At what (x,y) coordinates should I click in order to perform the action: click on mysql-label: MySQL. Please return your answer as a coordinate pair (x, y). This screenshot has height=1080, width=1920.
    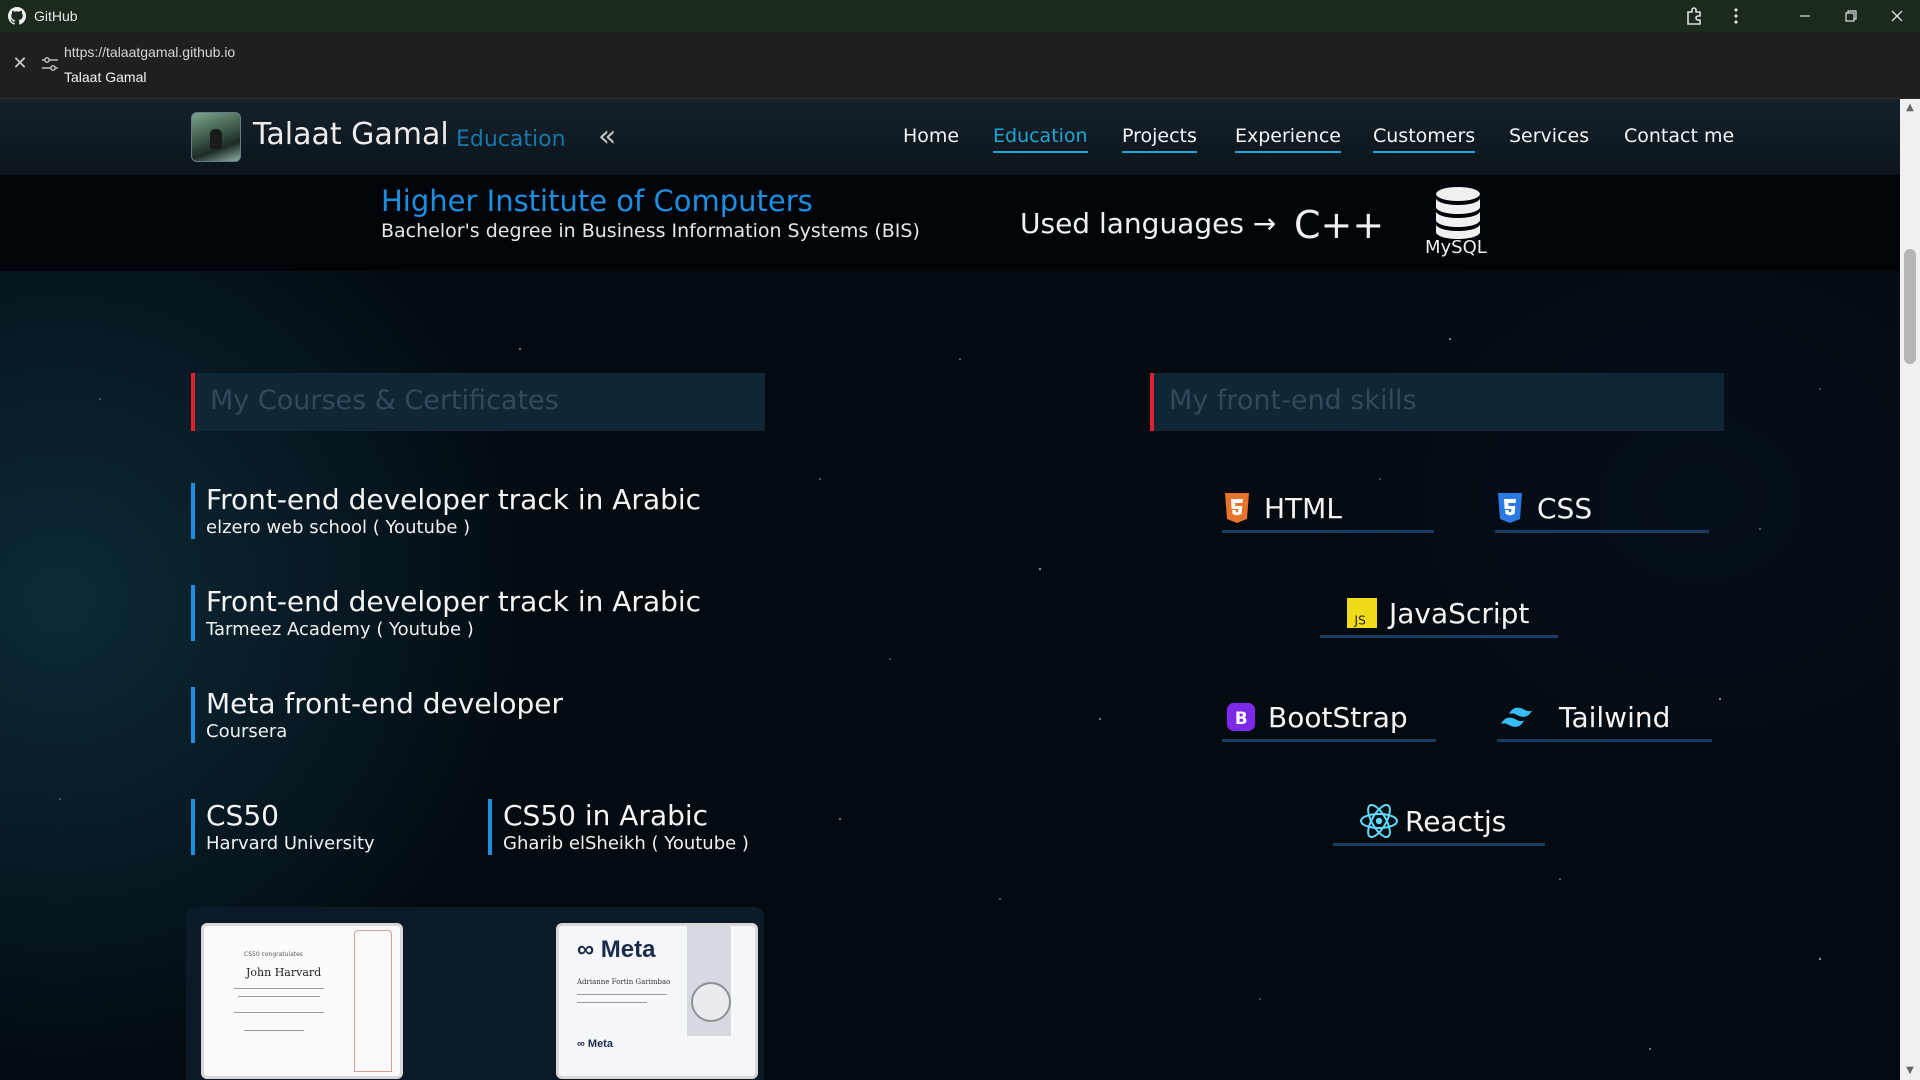
    Looking at the image, I should click on (1456, 247).